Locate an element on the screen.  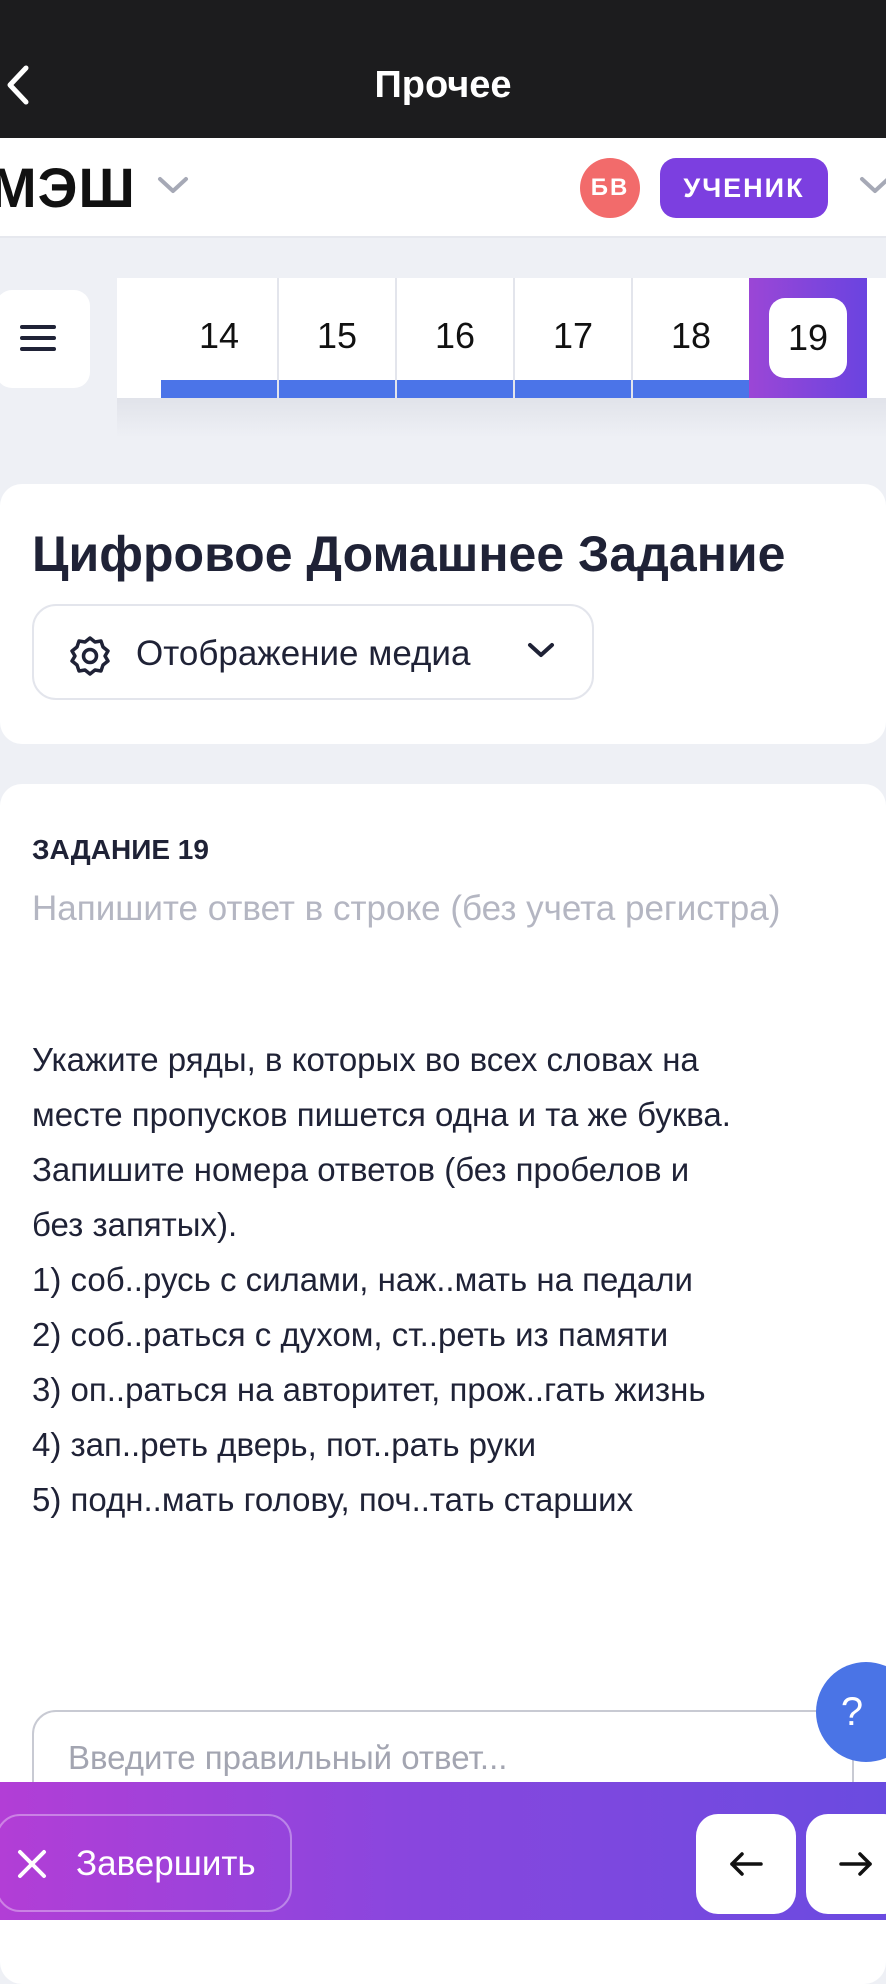
task-option: 4) зап..реть дверь, пот..рать руки is located at coordinates (284, 1444).